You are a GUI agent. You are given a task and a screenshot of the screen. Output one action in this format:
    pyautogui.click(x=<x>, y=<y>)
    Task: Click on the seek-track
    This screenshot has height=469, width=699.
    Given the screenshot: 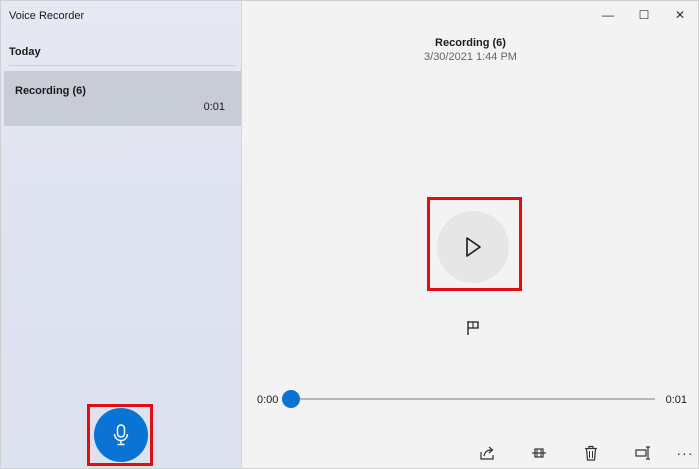 What is the action you would take?
    pyautogui.click(x=473, y=399)
    